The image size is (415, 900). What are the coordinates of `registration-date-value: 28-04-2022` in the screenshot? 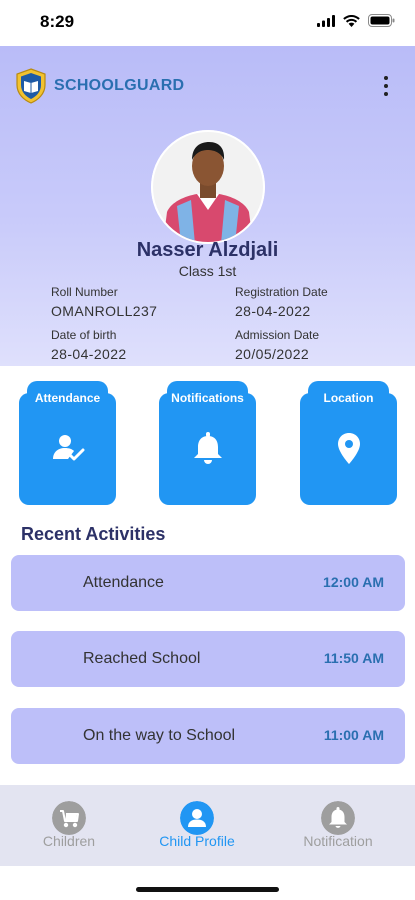 It's located at (273, 311).